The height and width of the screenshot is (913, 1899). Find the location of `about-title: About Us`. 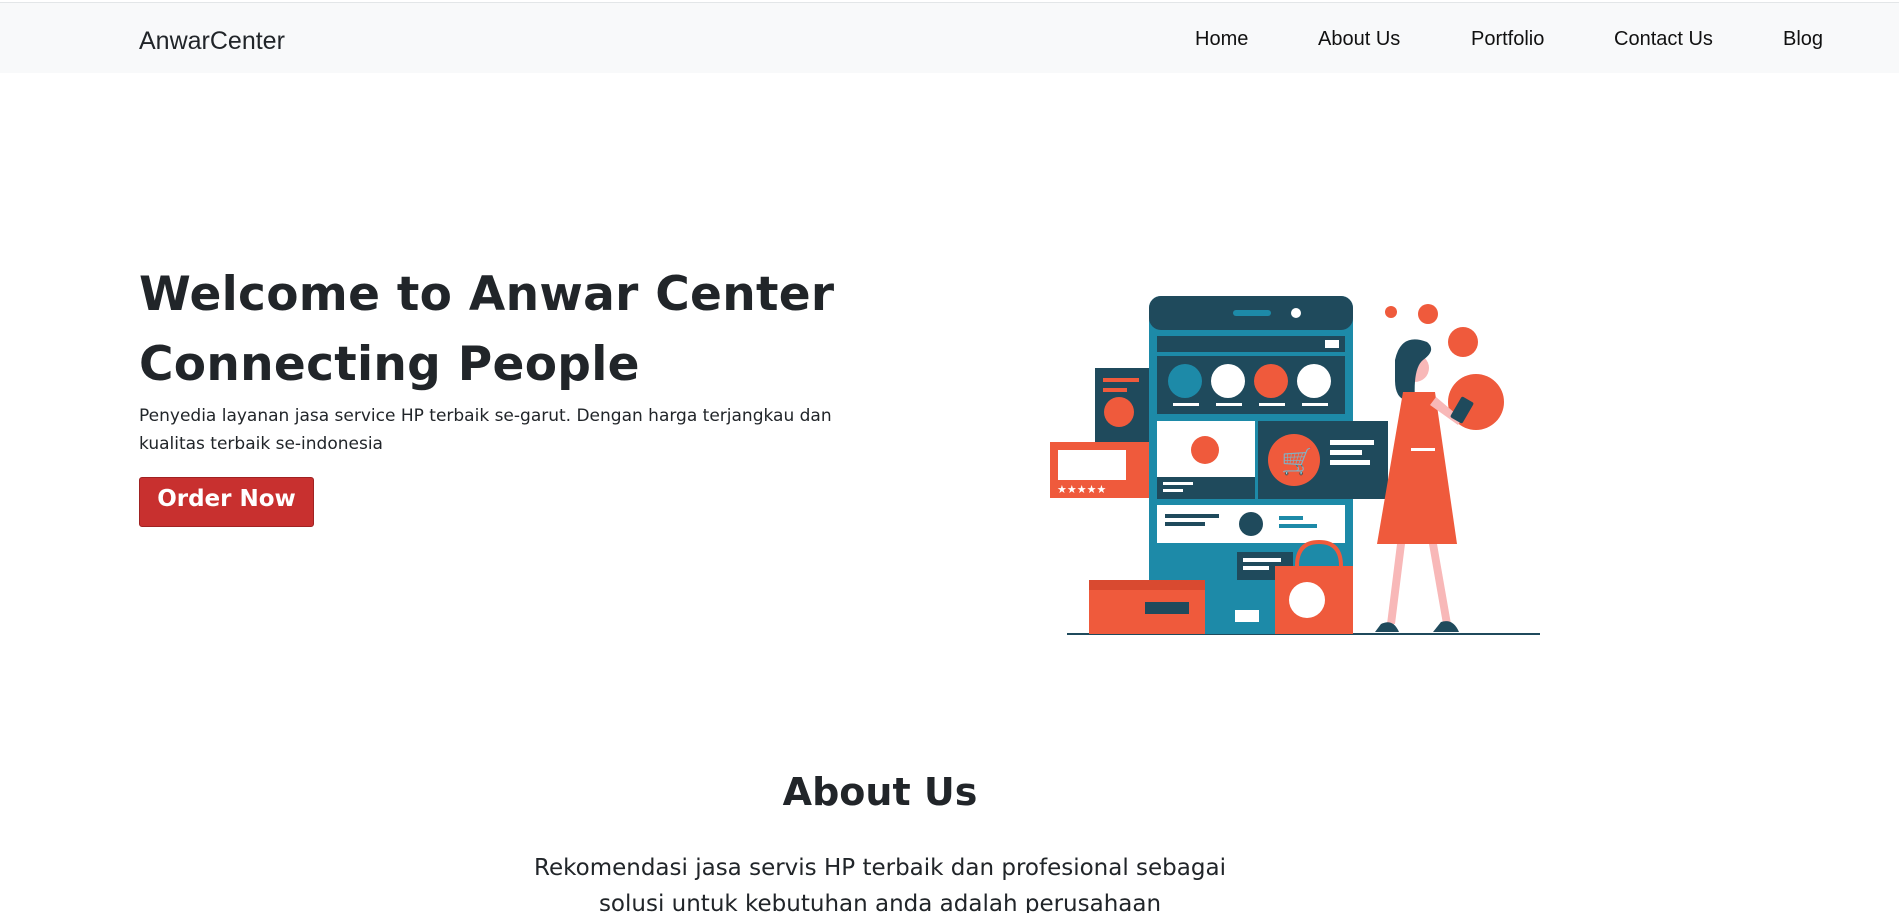

about-title: About Us is located at coordinates (880, 792).